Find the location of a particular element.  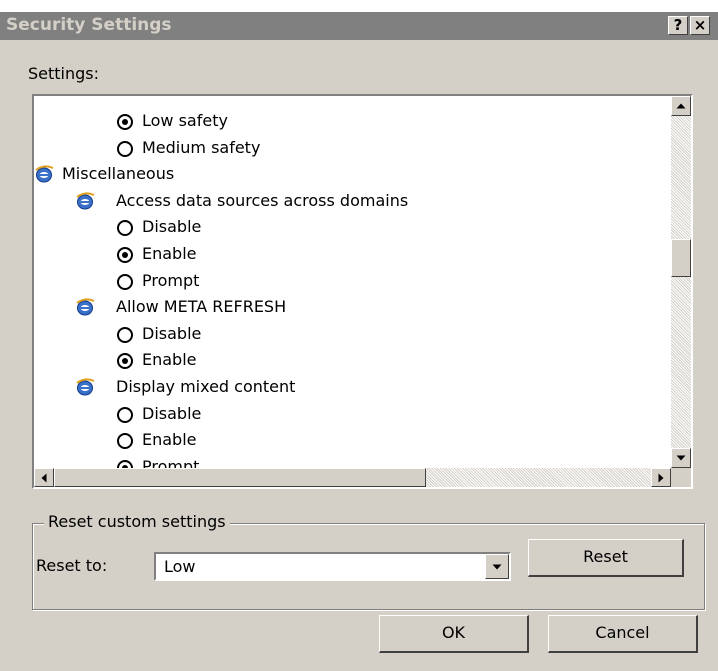

arrow-left-icon is located at coordinates (44, 477).